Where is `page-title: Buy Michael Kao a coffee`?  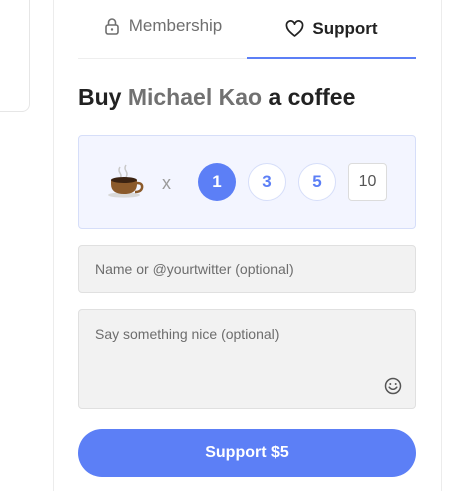 page-title: Buy Michael Kao a coffee is located at coordinates (216, 97).